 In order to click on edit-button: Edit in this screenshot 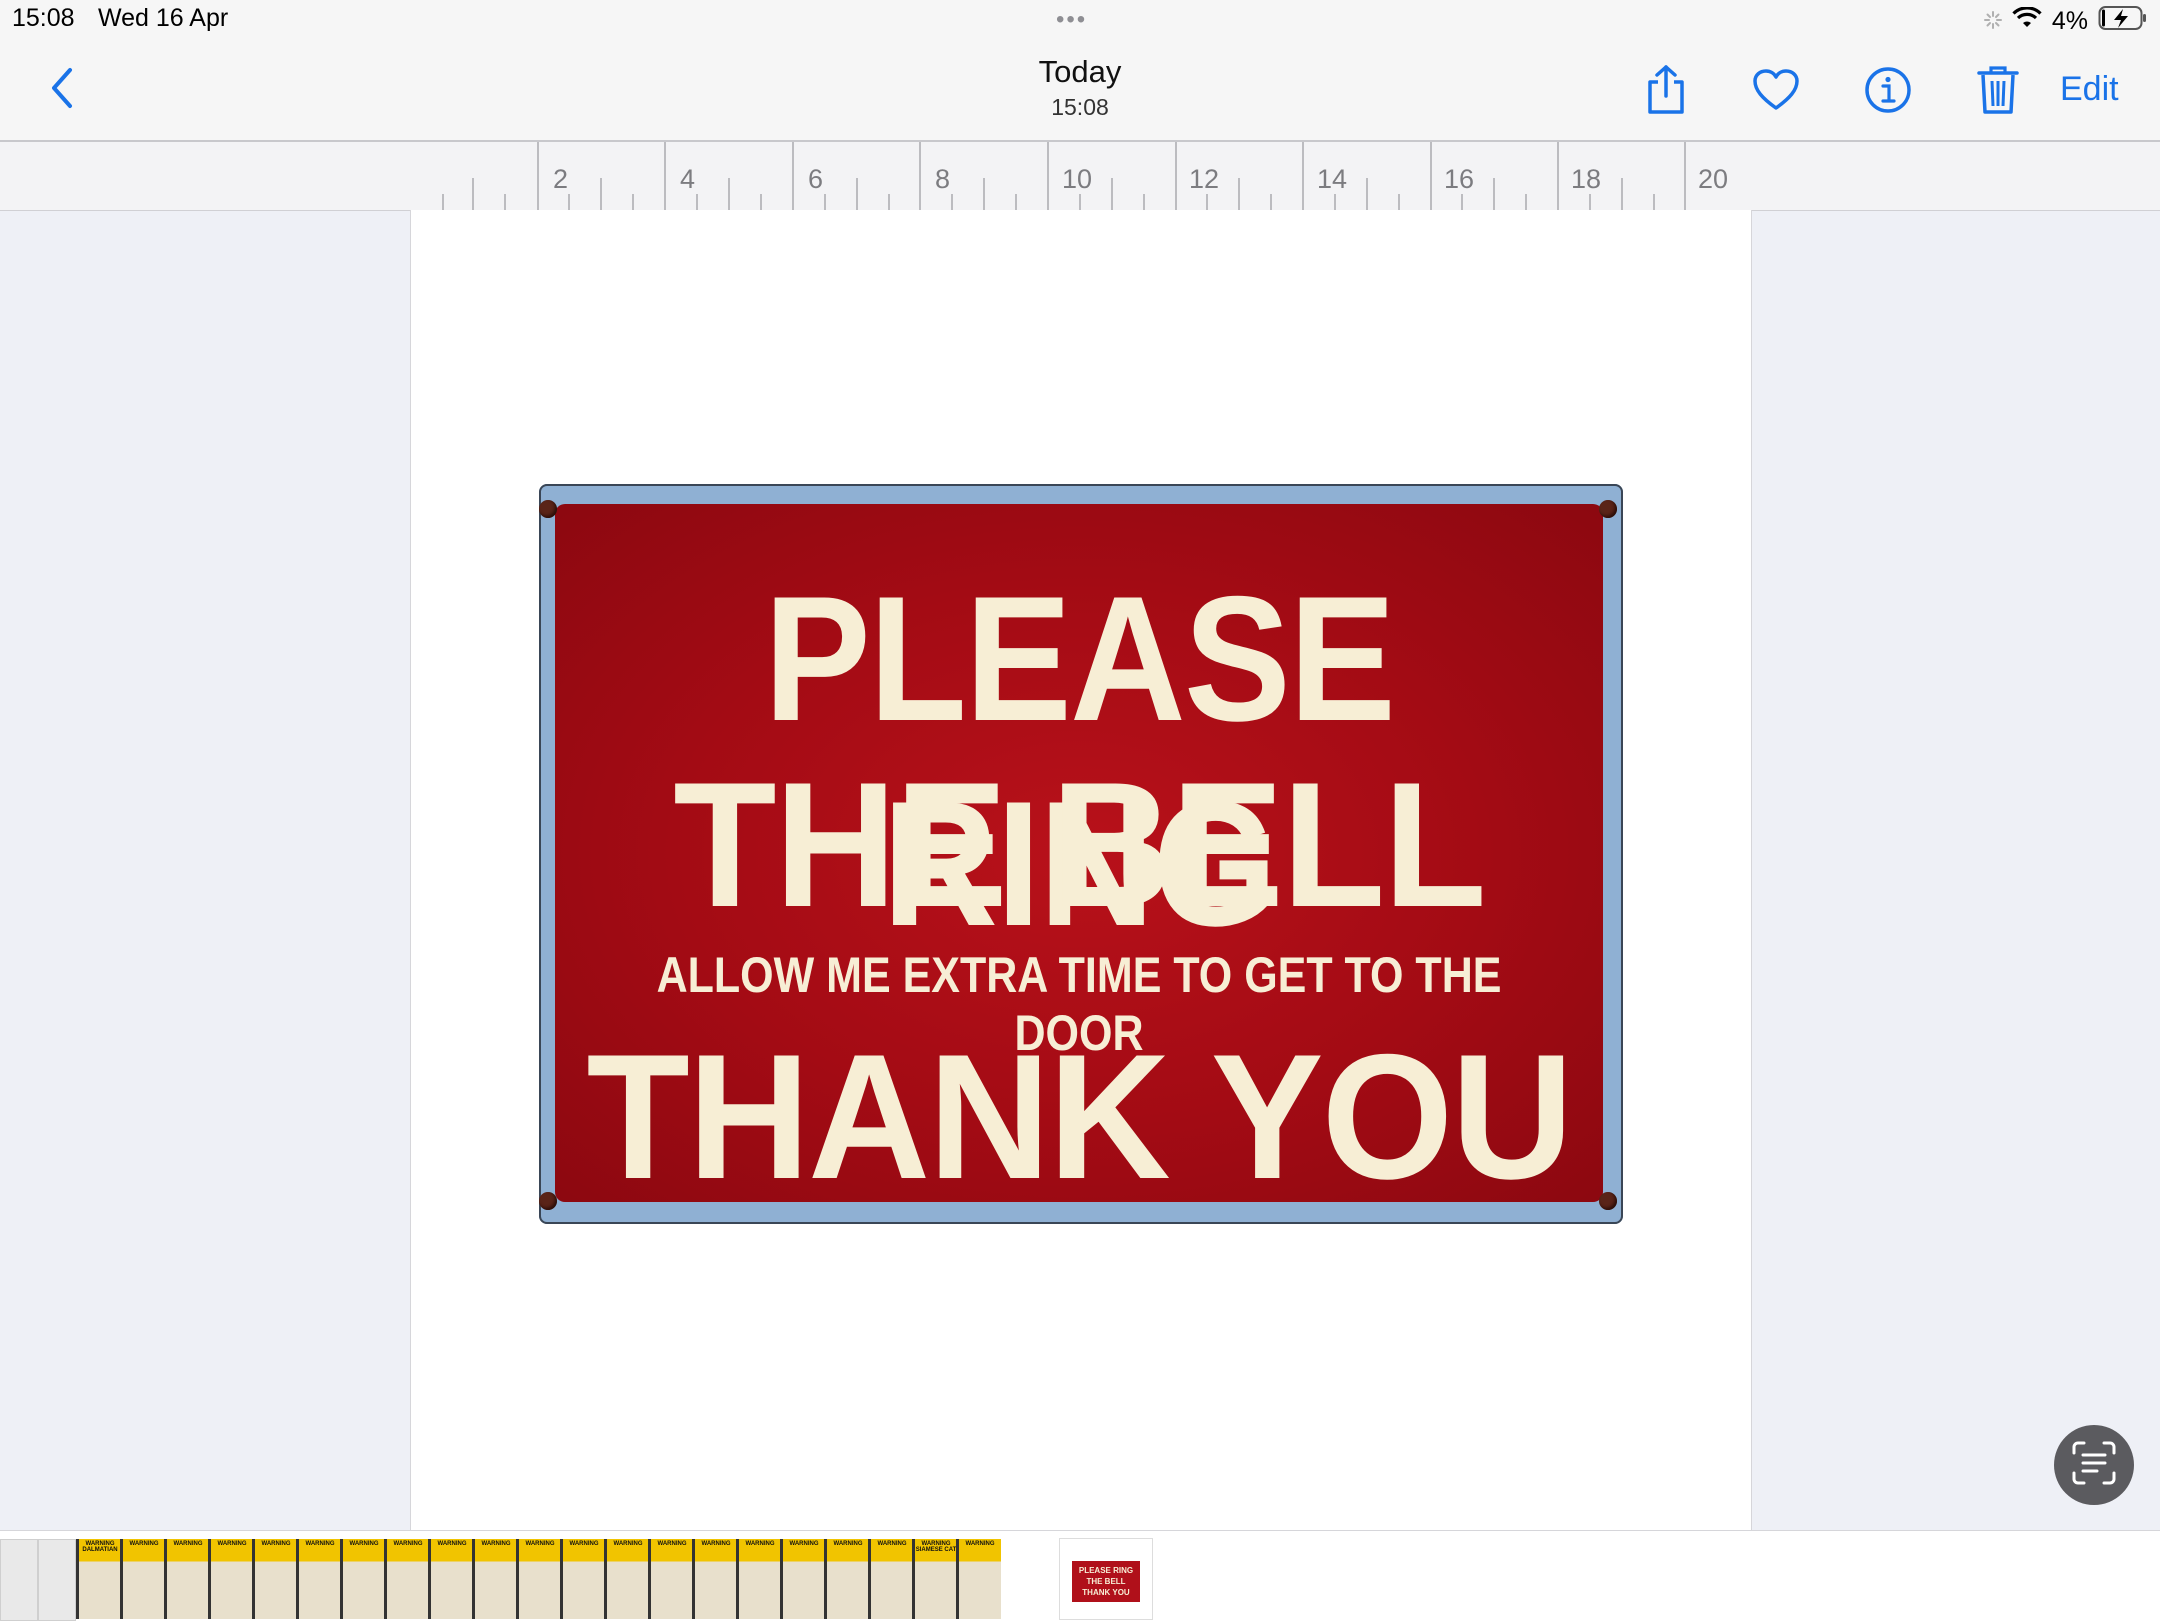, I will do `click(2089, 89)`.